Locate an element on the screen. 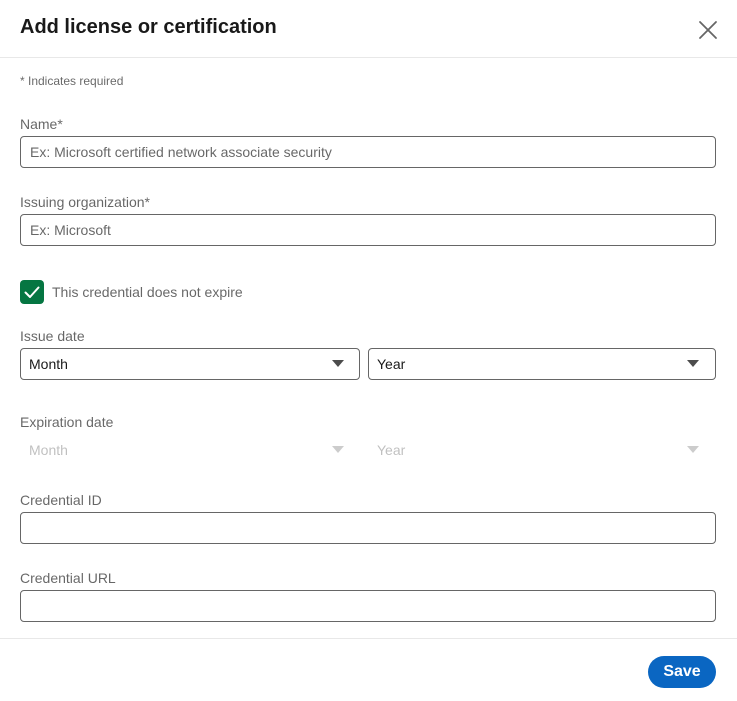 This screenshot has height=701, width=737. expiration-month-select: Month is located at coordinates (190, 450).